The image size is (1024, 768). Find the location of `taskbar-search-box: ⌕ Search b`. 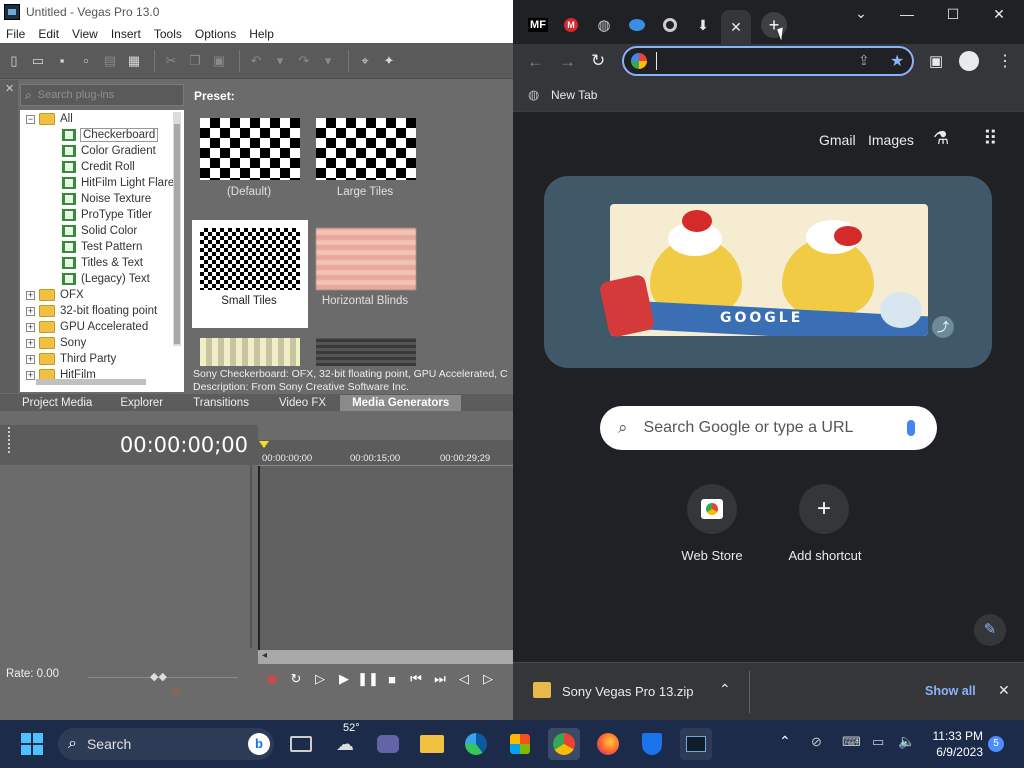

taskbar-search-box: ⌕ Search b is located at coordinates (166, 744).